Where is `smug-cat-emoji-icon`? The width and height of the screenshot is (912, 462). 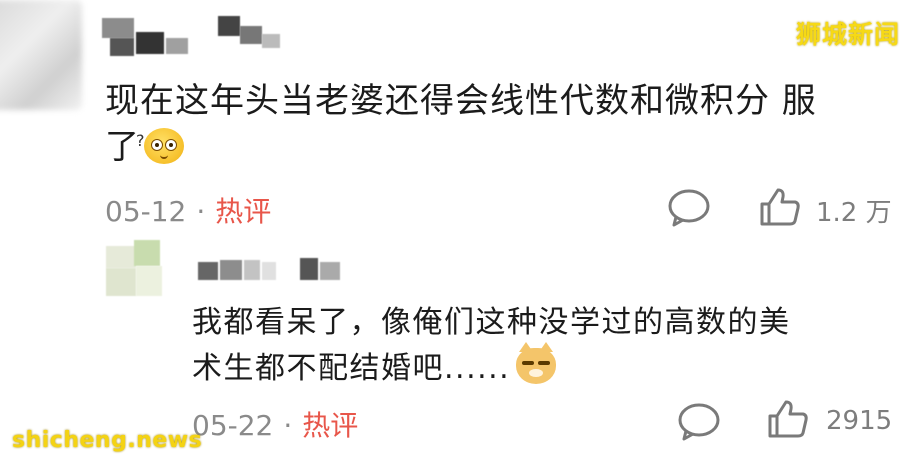
smug-cat-emoji-icon is located at coordinates (536, 363).